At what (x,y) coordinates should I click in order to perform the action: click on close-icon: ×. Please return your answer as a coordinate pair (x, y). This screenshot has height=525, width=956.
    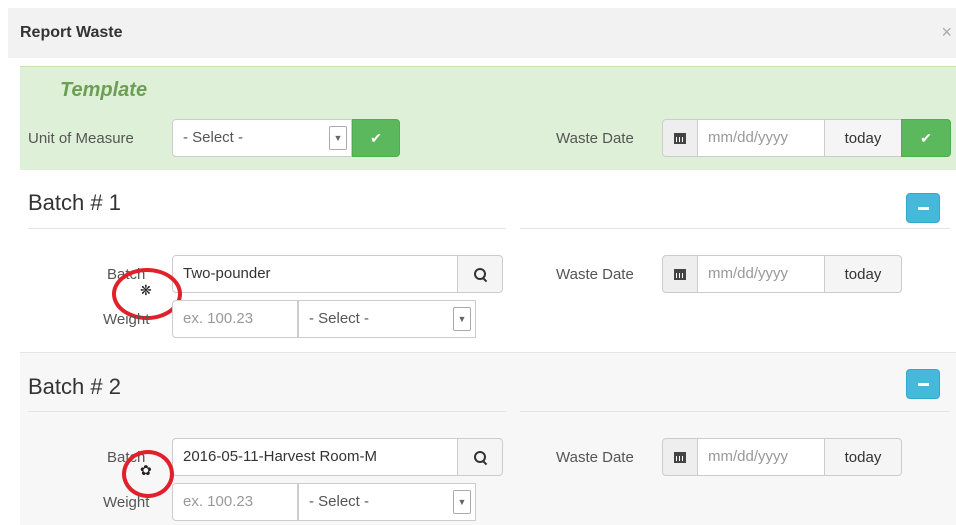
    Looking at the image, I should click on (946, 32).